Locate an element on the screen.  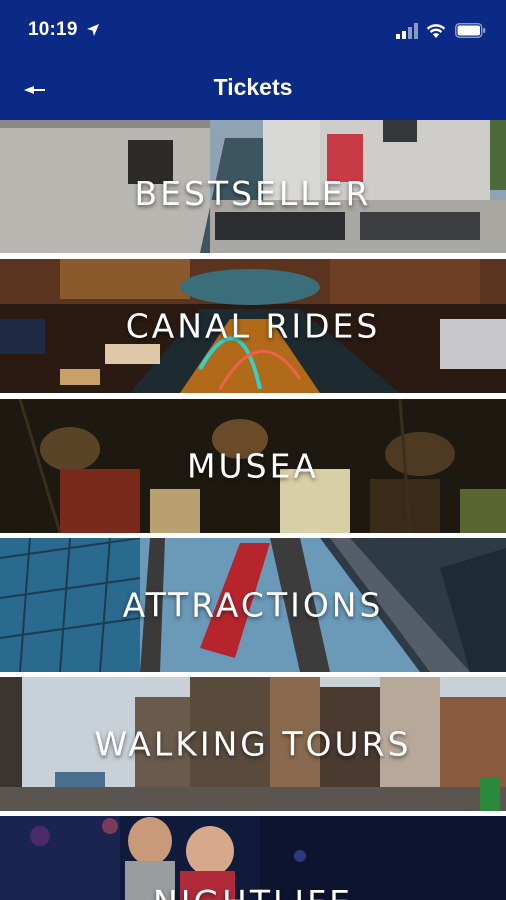
category-label: CANAL RIDES is located at coordinates (253, 326).